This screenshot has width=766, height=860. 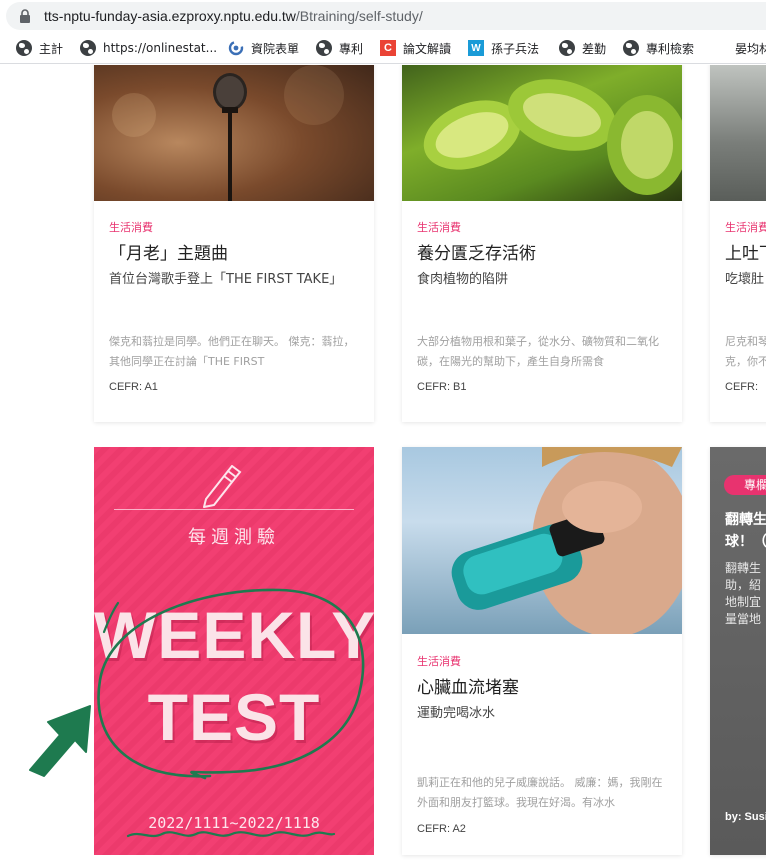 I want to click on bookmark-item: W 孫子兵法, so click(x=503, y=48).